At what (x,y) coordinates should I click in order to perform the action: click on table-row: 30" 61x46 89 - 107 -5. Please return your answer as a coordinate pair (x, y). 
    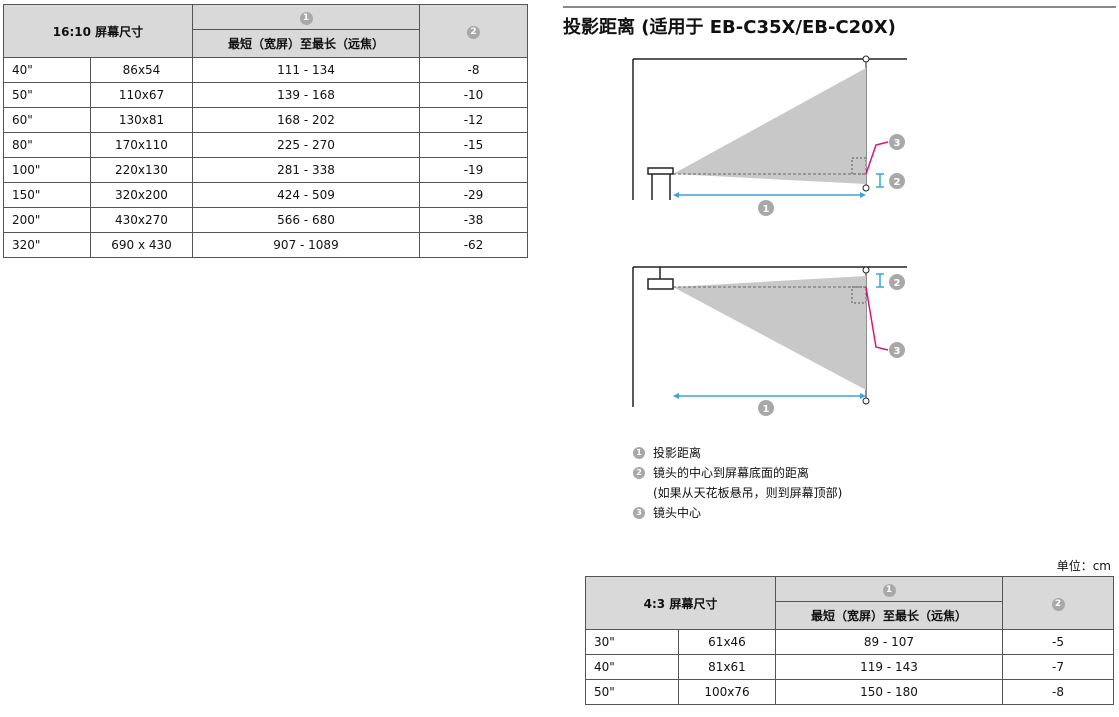
    Looking at the image, I should click on (849, 642).